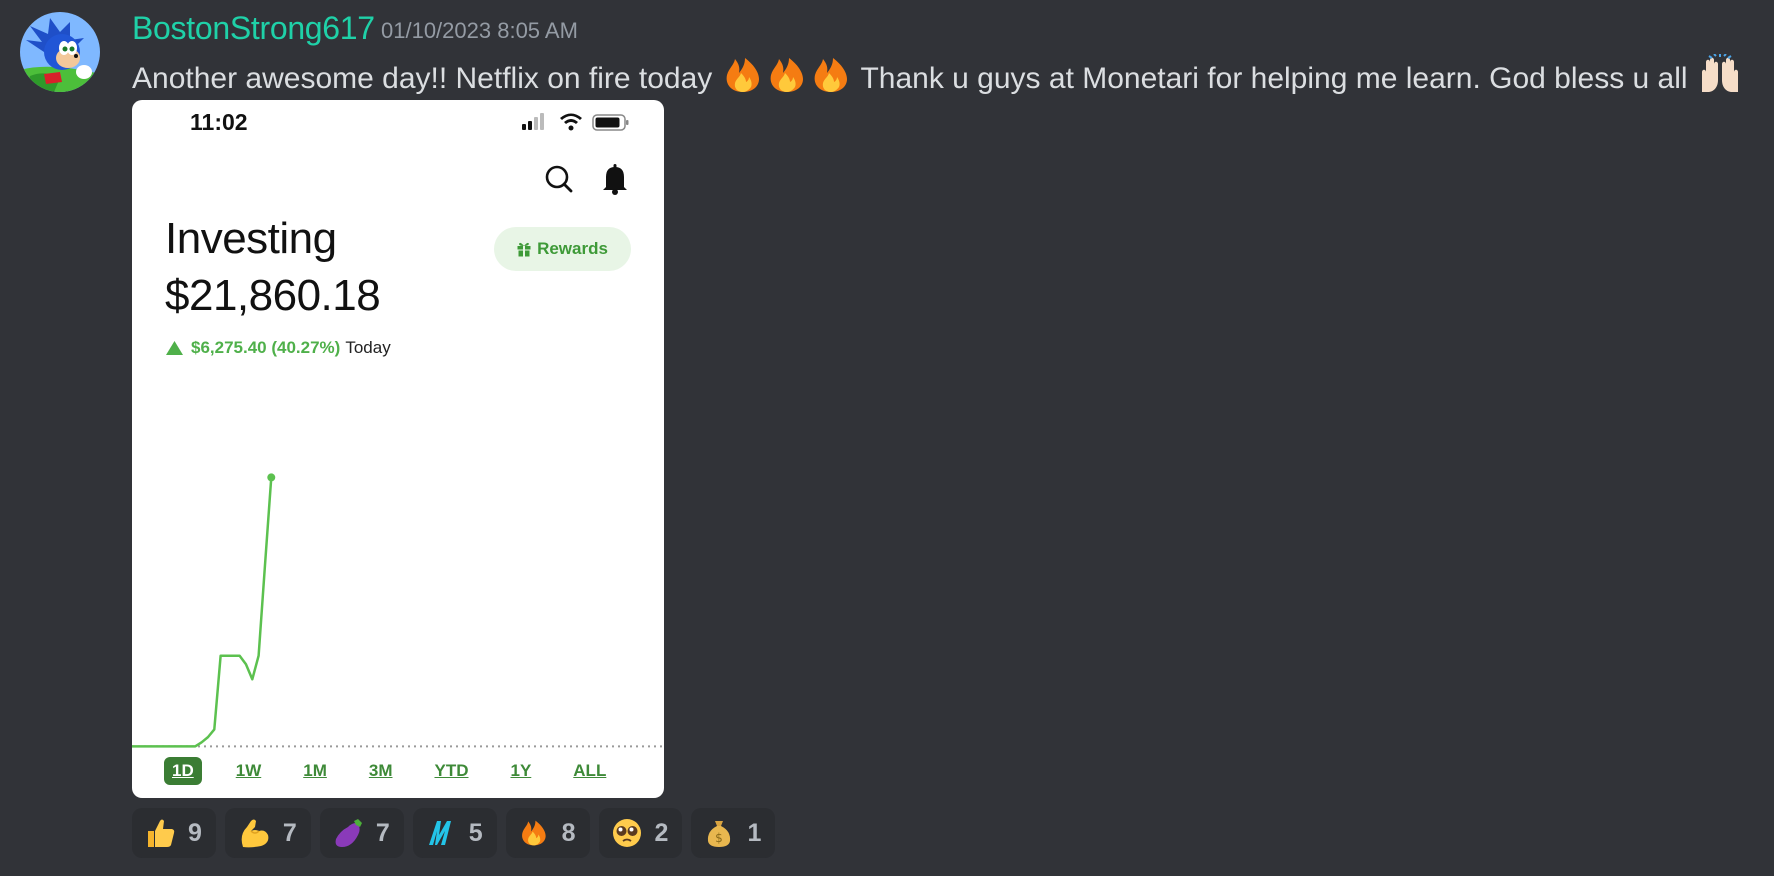 Image resolution: width=1774 pixels, height=876 pixels. I want to click on thumbs-up-icon, so click(160, 833).